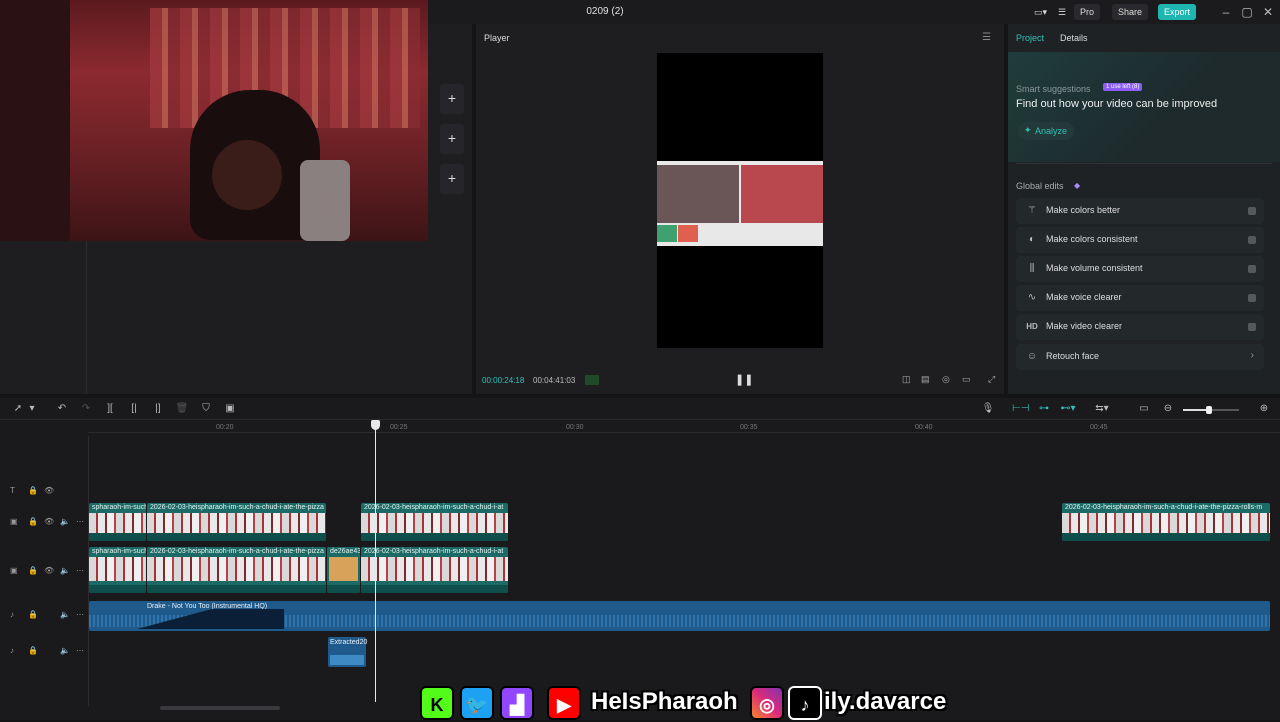 This screenshot has width=1280, height=722. What do you see at coordinates (1068, 409) in the screenshot?
I see `preview-axis-icon: ⊷▾` at bounding box center [1068, 409].